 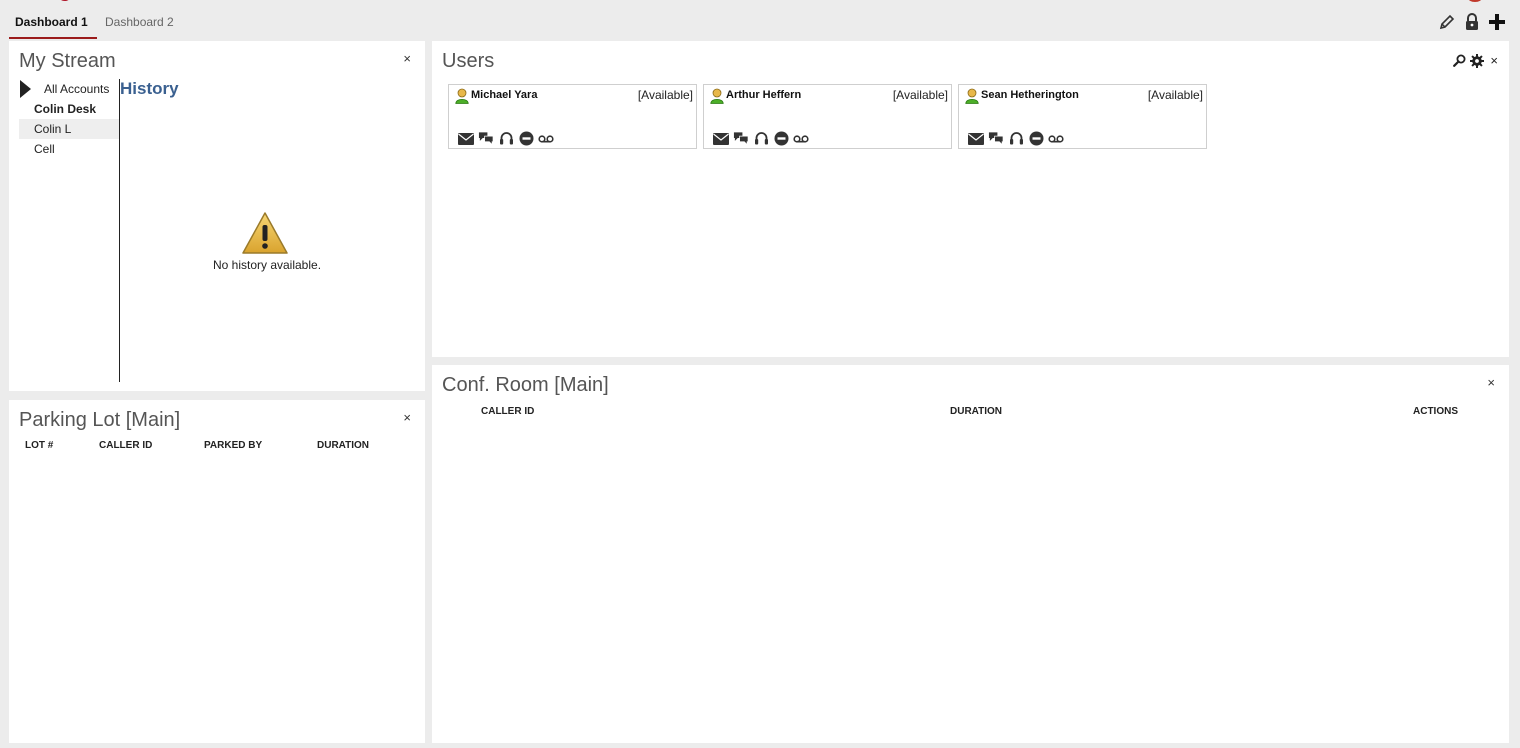 What do you see at coordinates (69, 129) in the screenshot?
I see `account-item-colin-l: Colin L` at bounding box center [69, 129].